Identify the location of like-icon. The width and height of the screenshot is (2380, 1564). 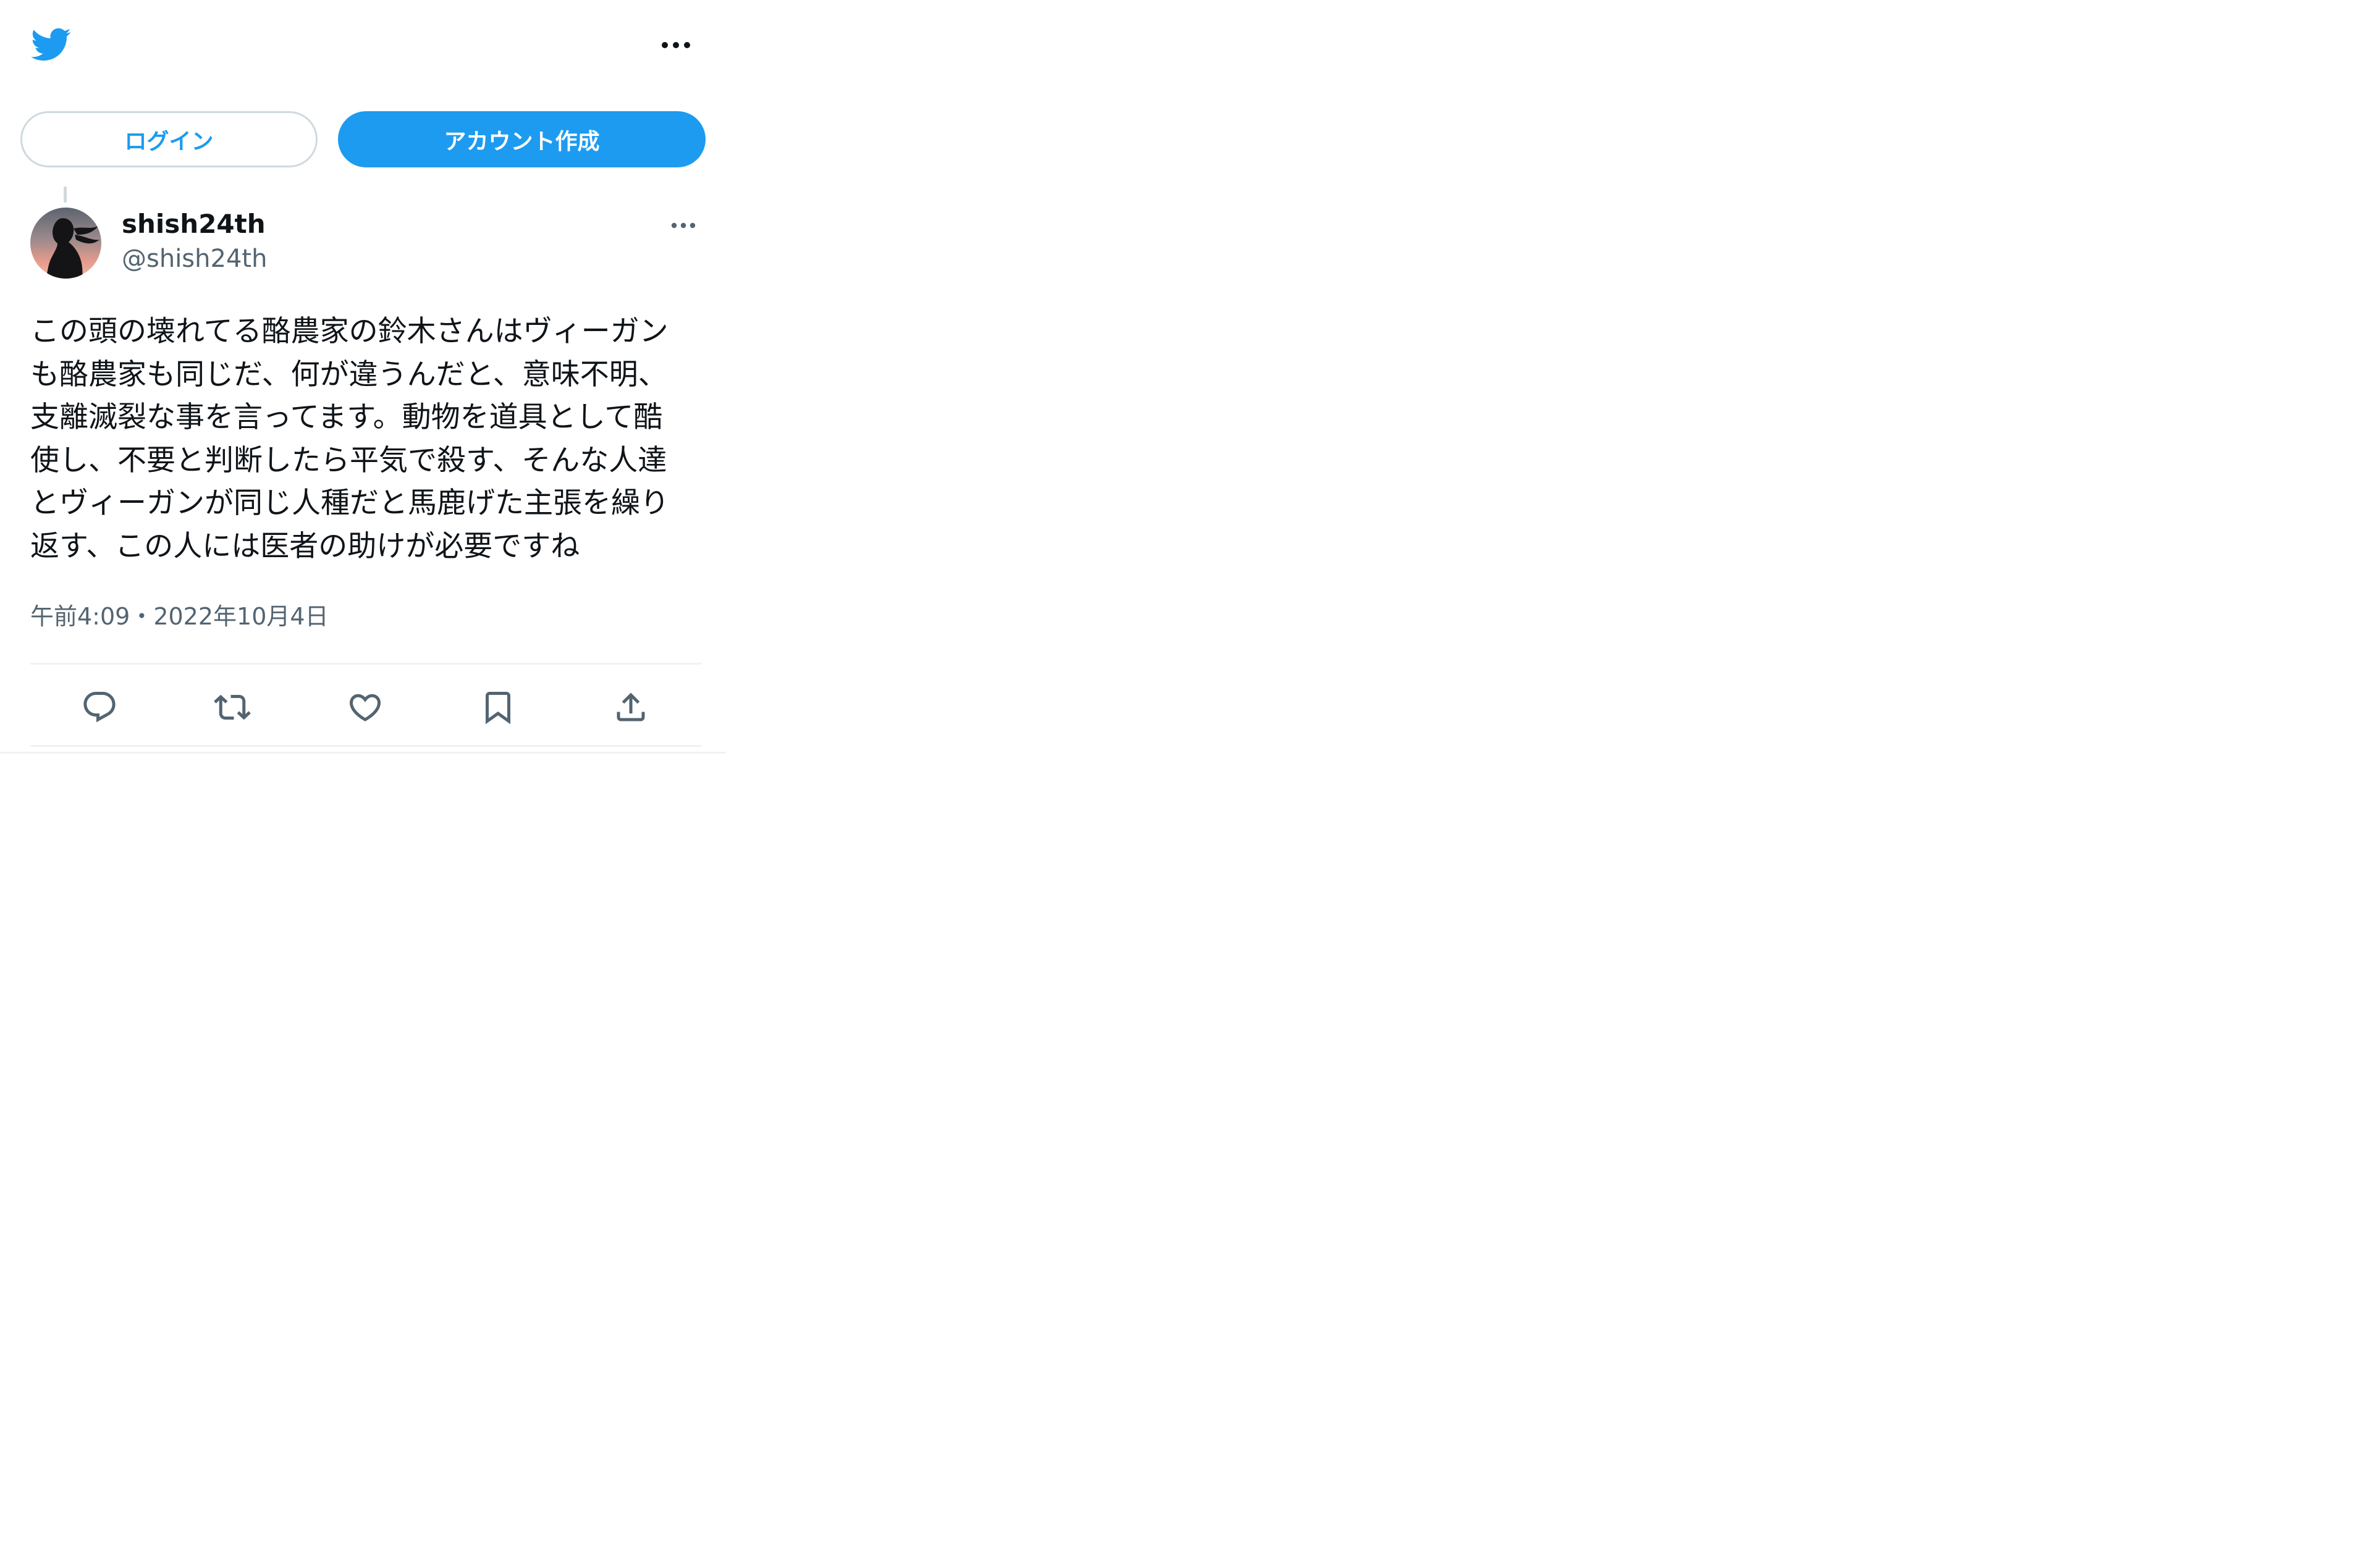
(365, 707).